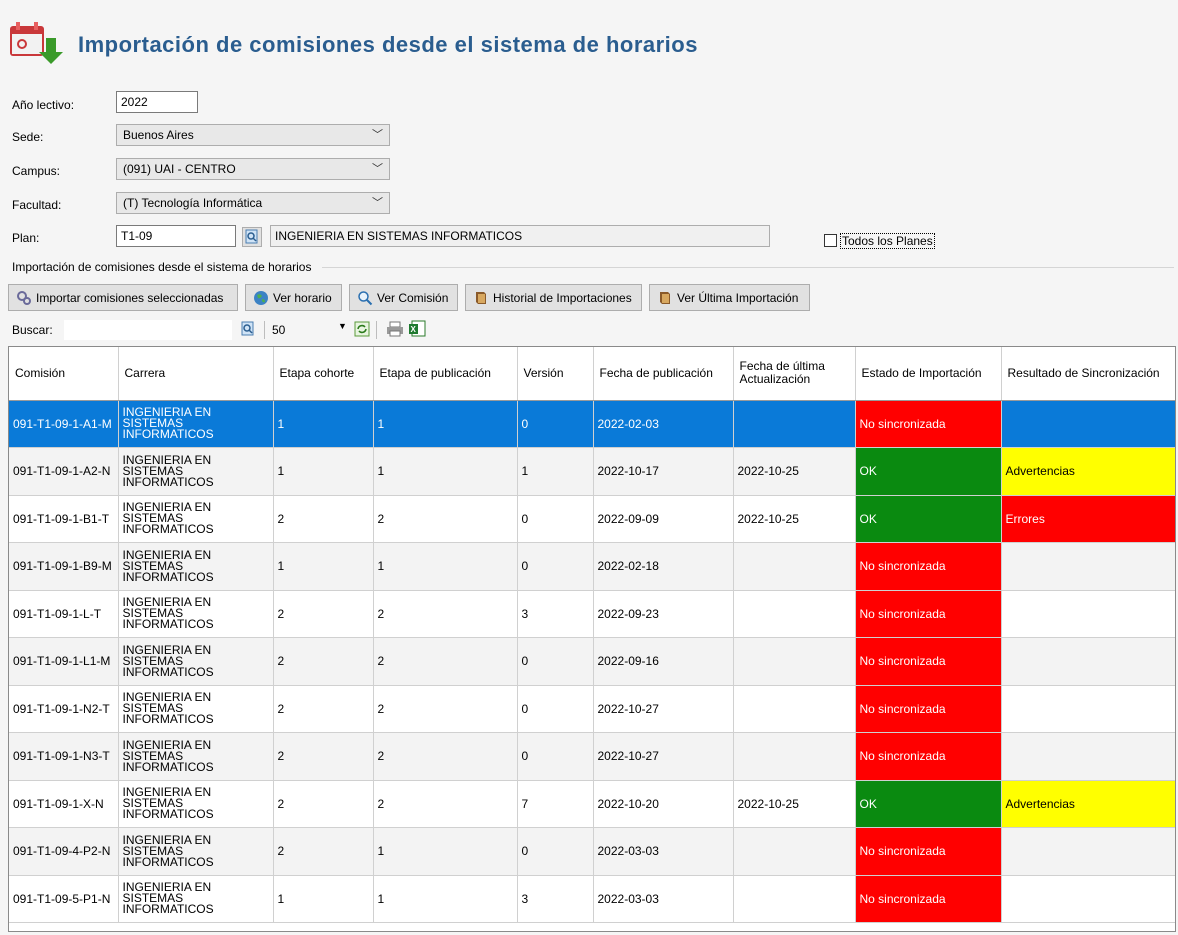 This screenshot has height=935, width=1178. I want to click on cell-fecha-pub: 2022-10-17, so click(663, 471).